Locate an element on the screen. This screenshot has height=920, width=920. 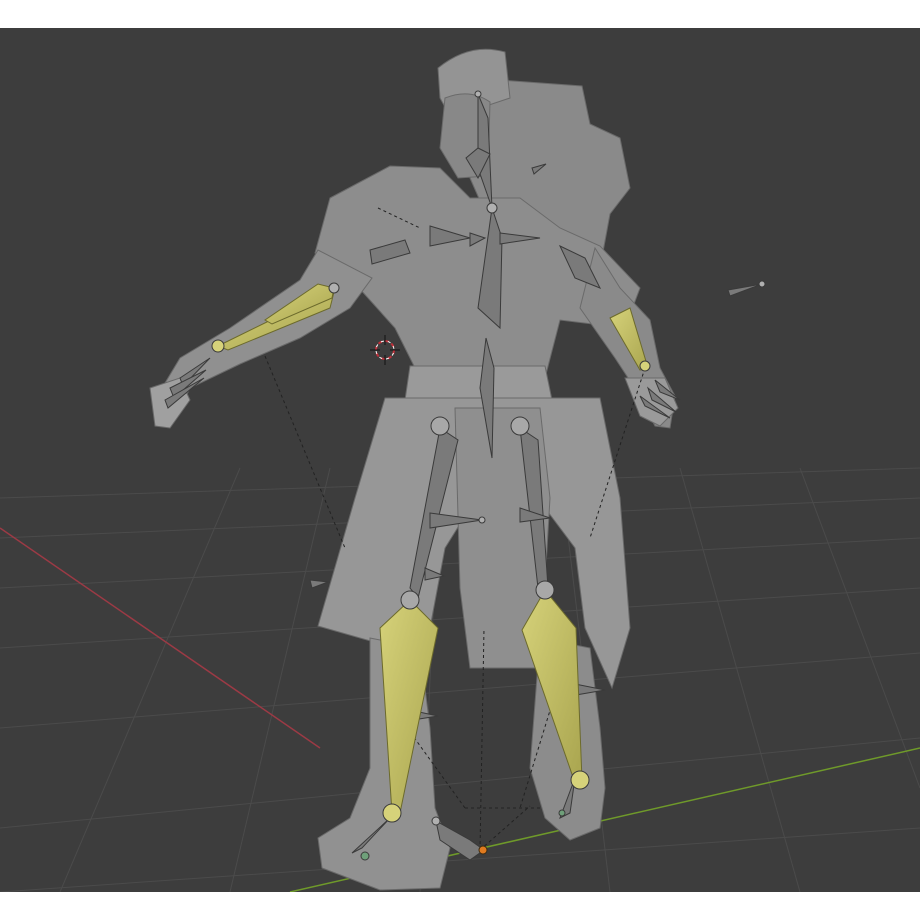
3d-cursor-icon is located at coordinates (385, 350).